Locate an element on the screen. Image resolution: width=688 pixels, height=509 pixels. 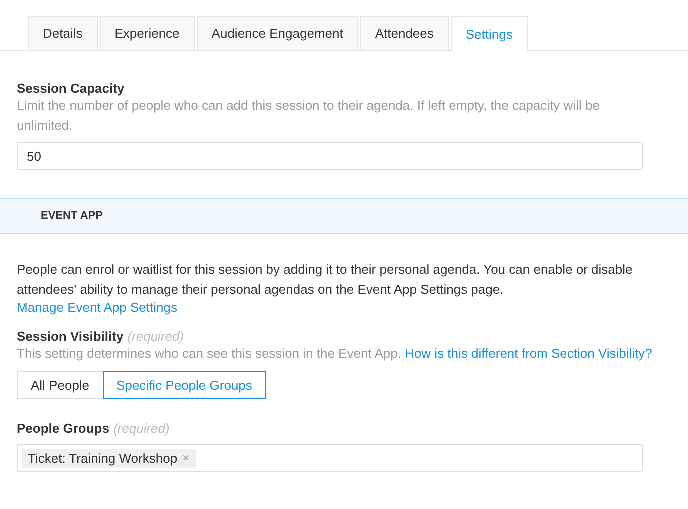
tab: Attendees is located at coordinates (404, 33).